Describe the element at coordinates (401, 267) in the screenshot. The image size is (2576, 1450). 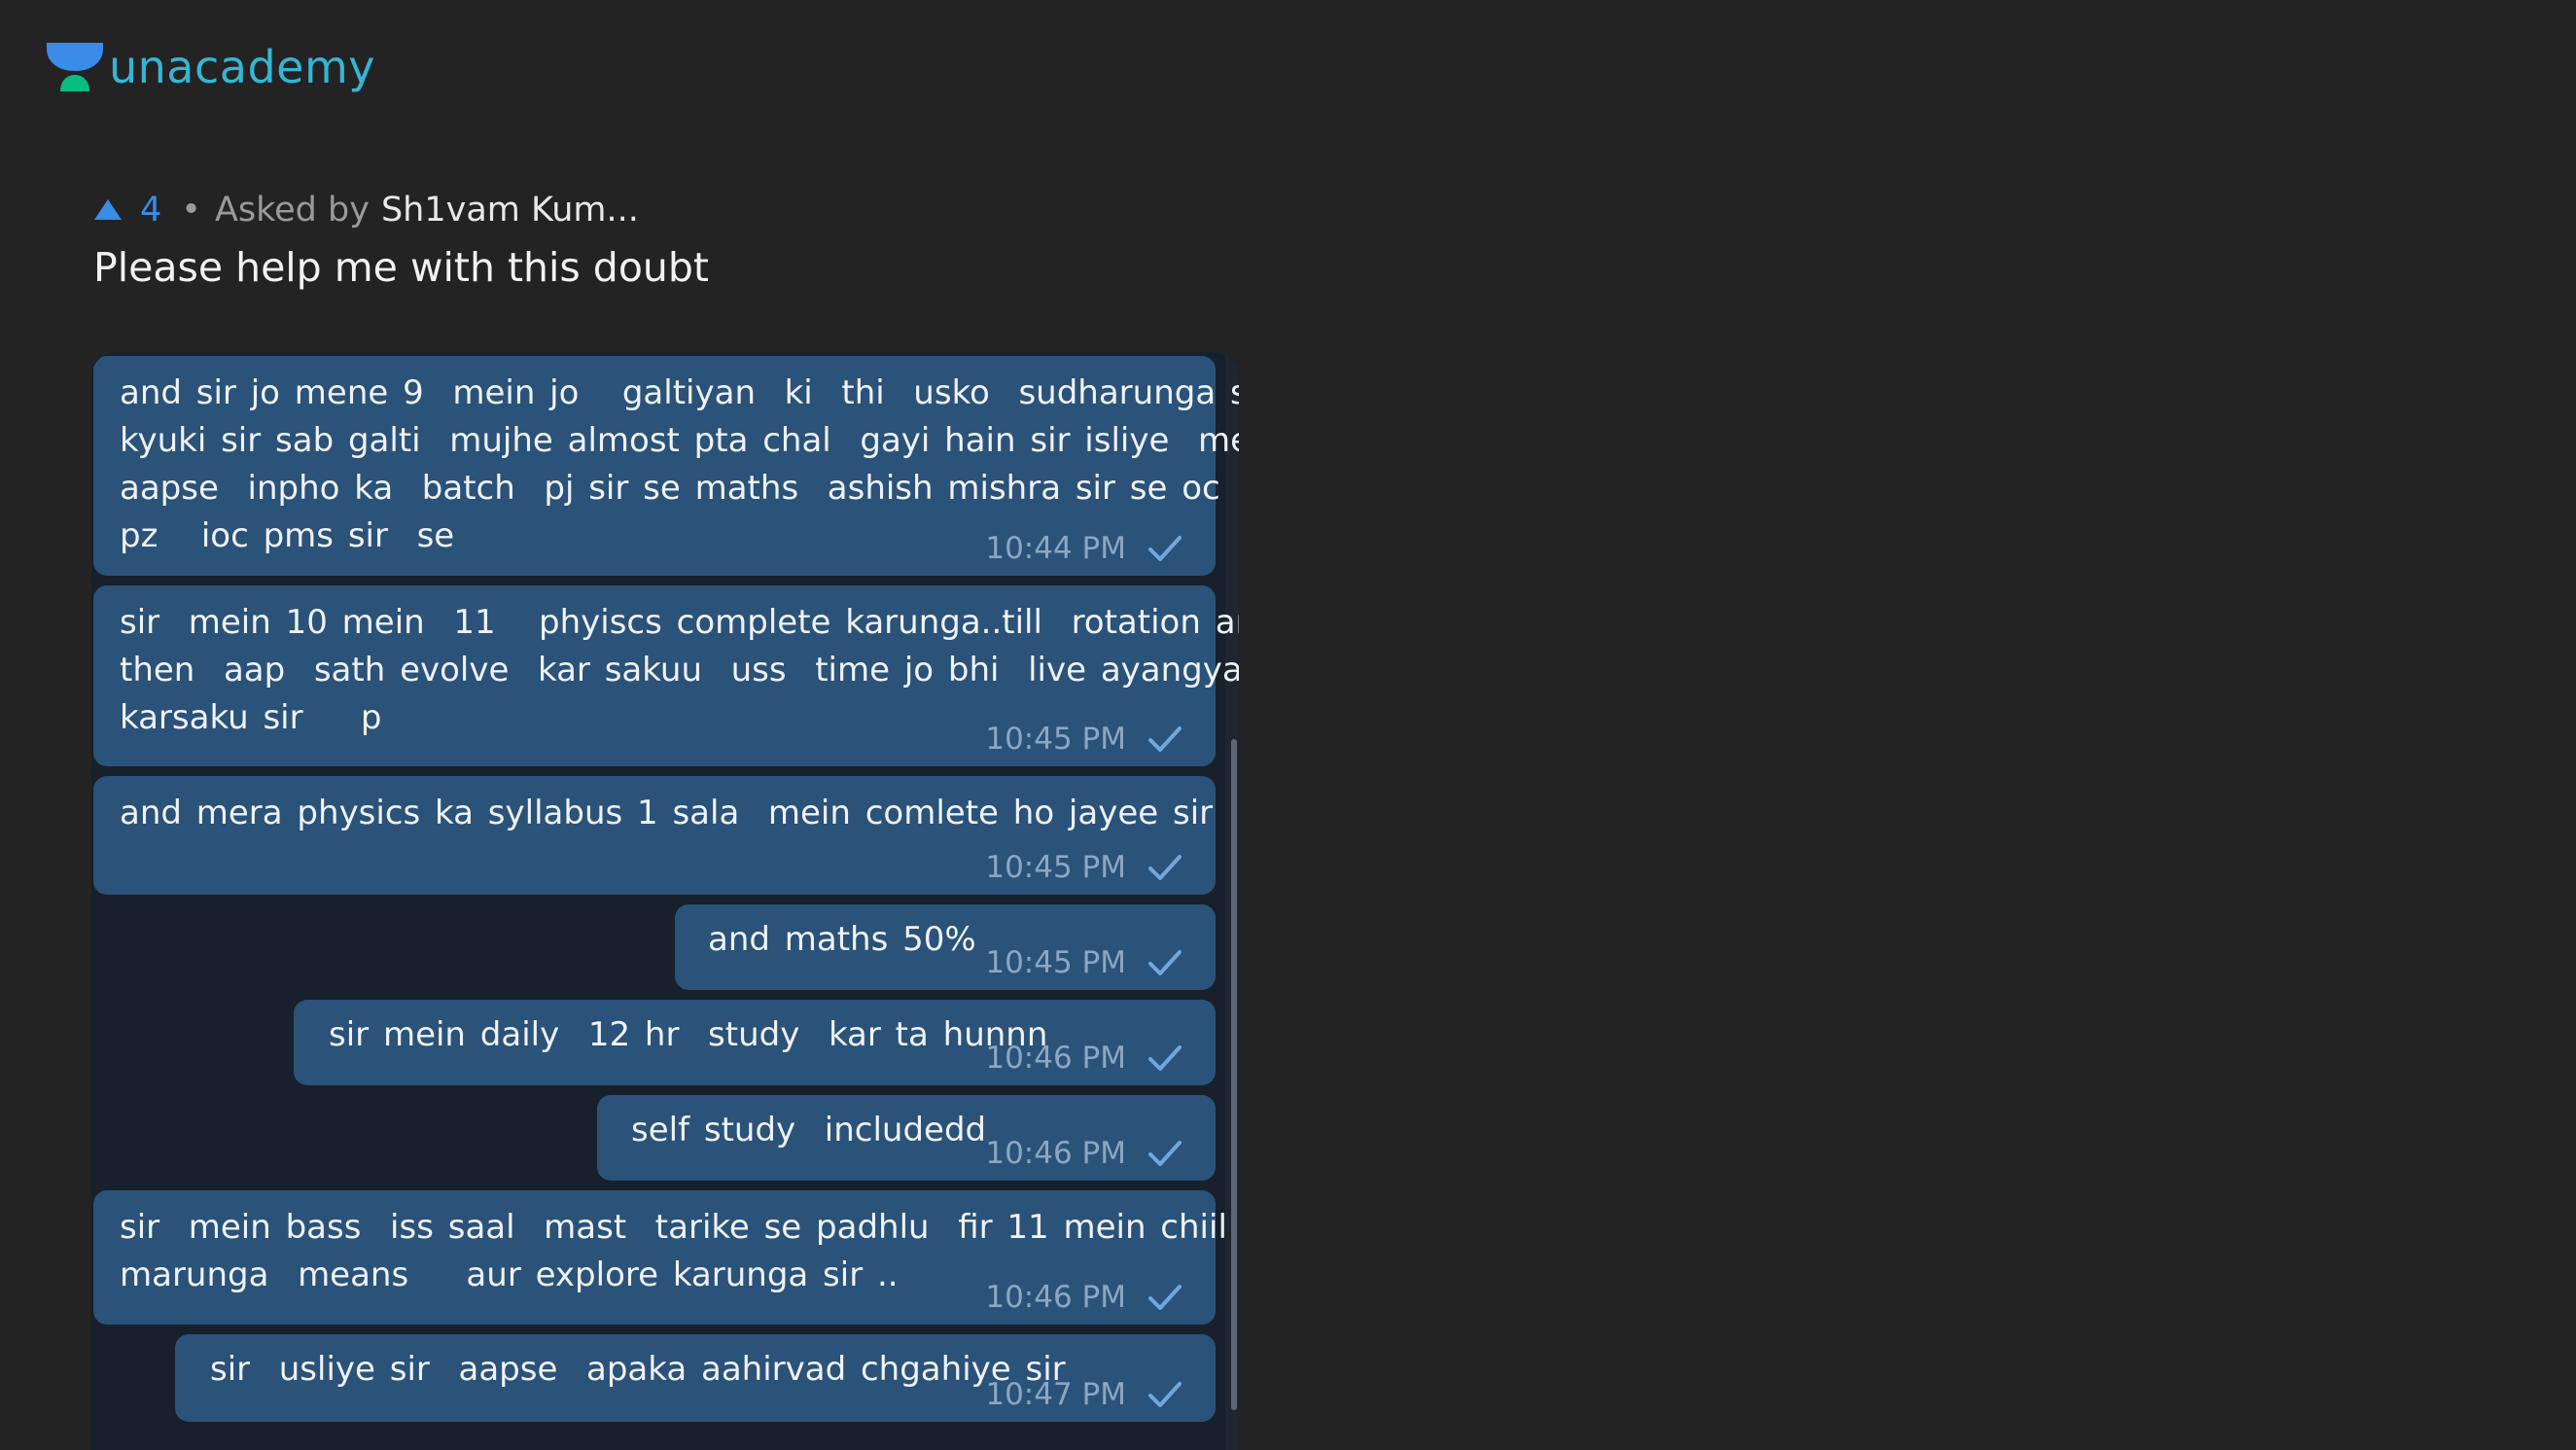
I see `question-title: Please help me with this doubt` at that location.